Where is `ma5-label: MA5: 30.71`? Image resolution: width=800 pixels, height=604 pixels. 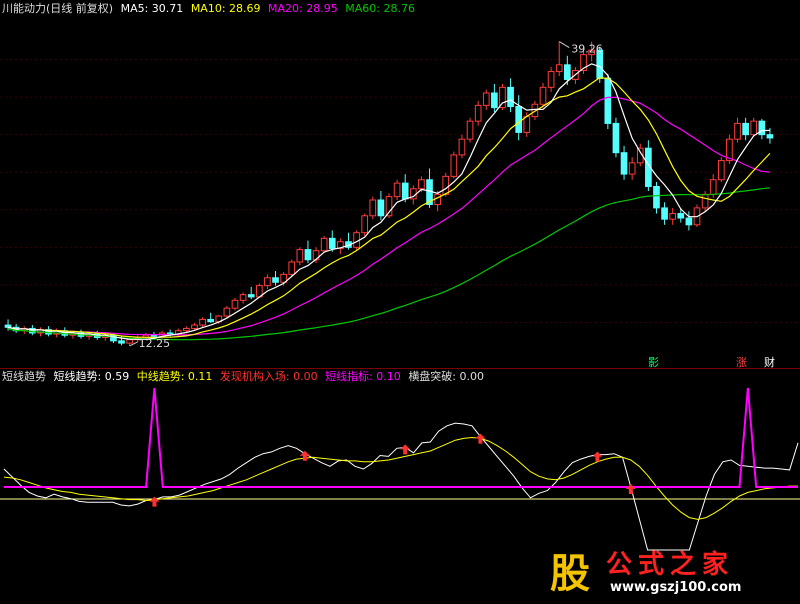
ma5-label: MA5: 30.71 is located at coordinates (152, 8).